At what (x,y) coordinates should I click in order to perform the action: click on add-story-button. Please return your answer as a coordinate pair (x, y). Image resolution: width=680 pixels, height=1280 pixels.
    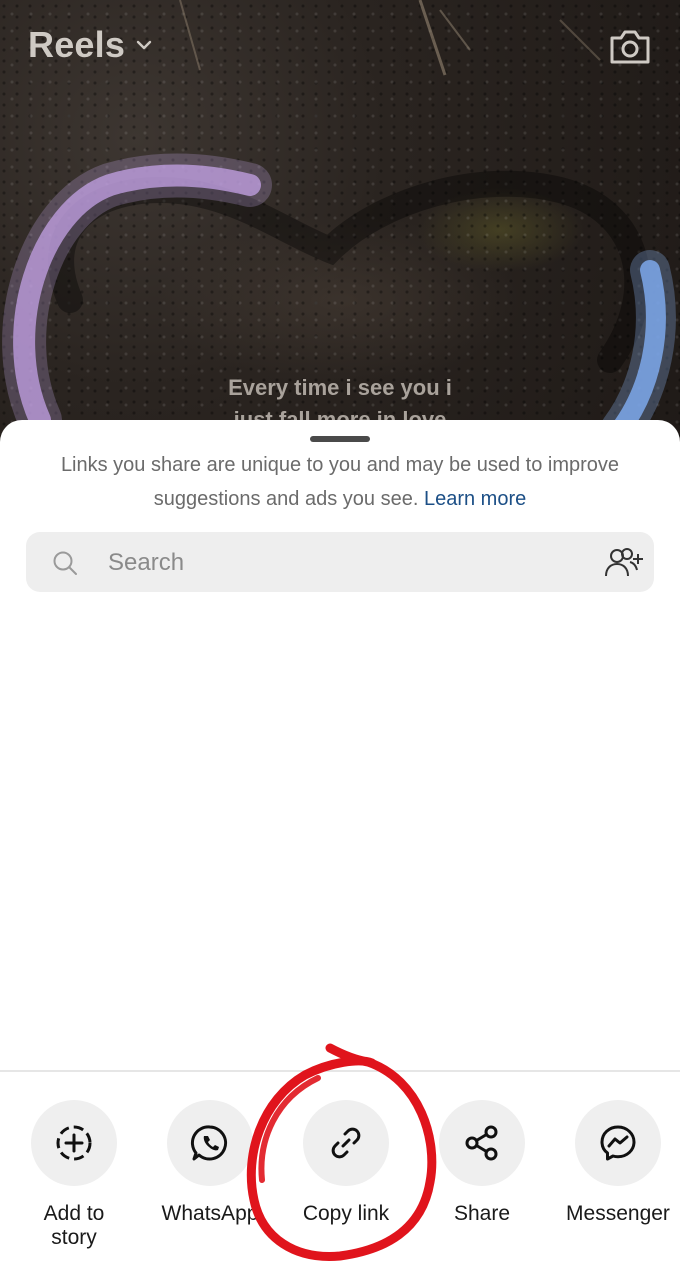
    Looking at the image, I should click on (74, 1143).